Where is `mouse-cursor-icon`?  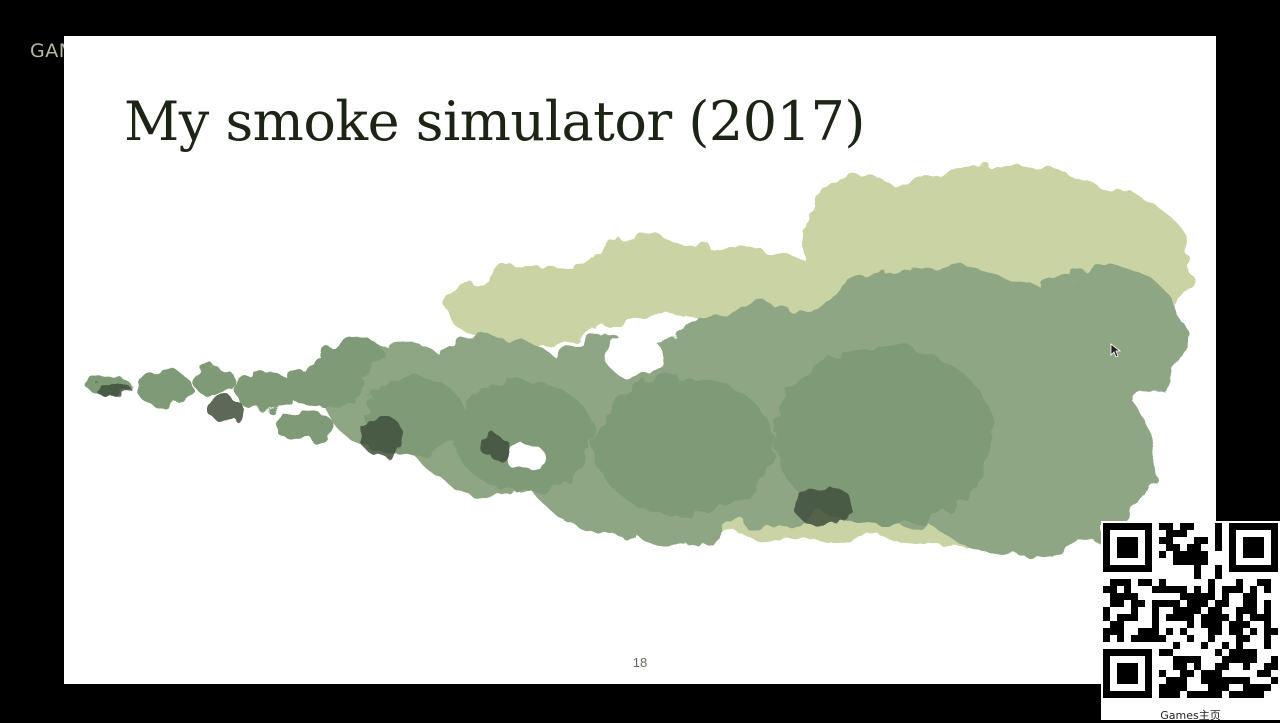 mouse-cursor-icon is located at coordinates (1116, 350).